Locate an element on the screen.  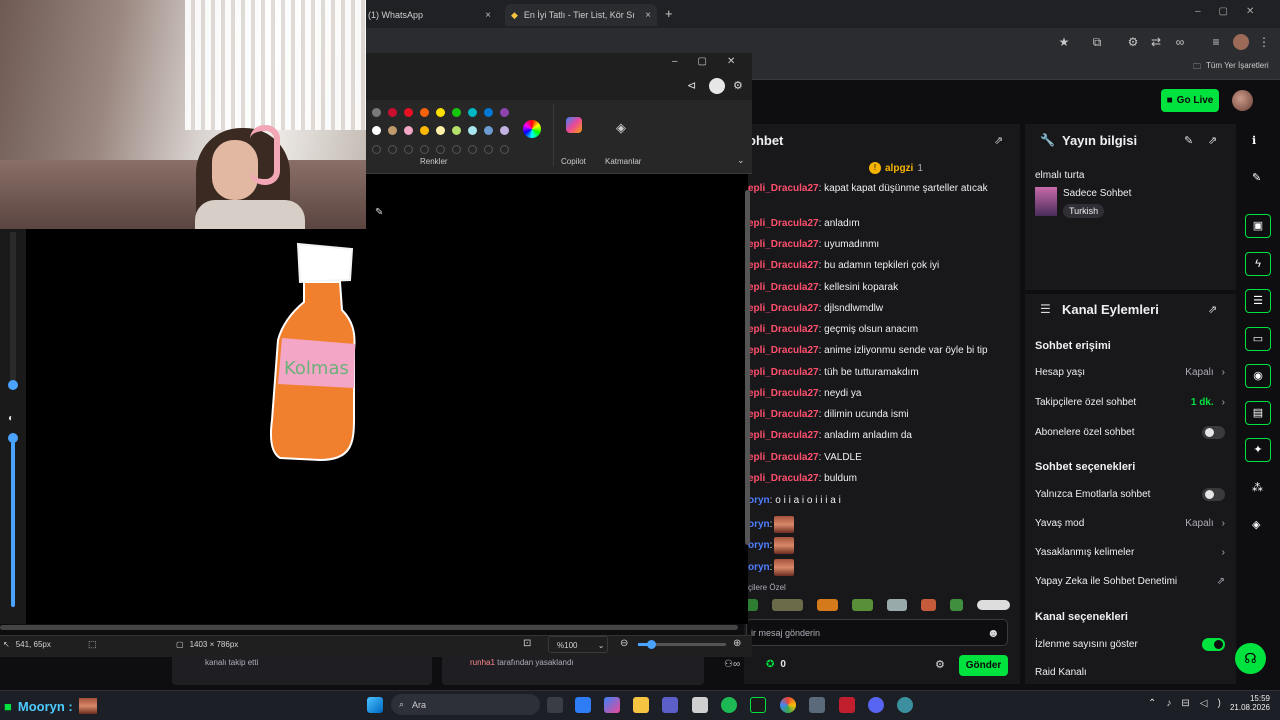
vertical-scrollbar is located at coordinates (747, 367).